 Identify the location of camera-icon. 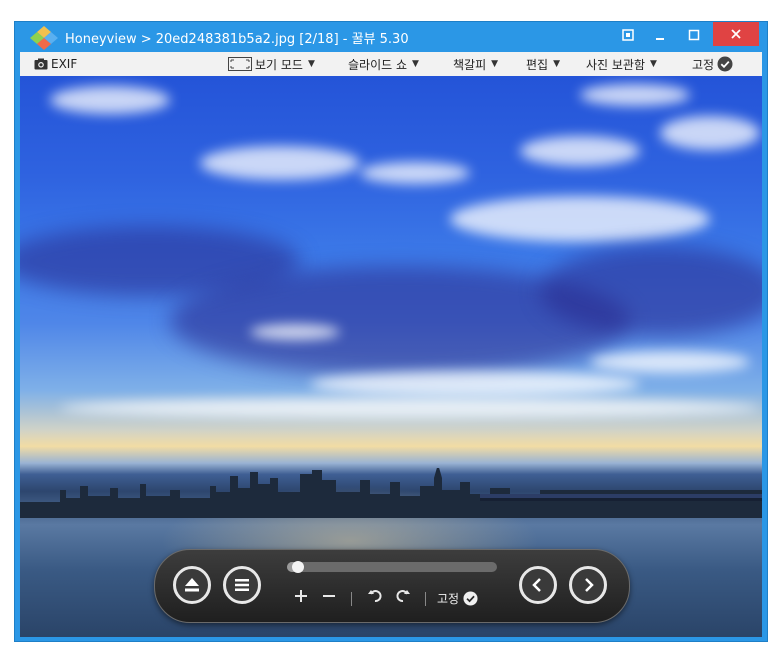
(41, 64).